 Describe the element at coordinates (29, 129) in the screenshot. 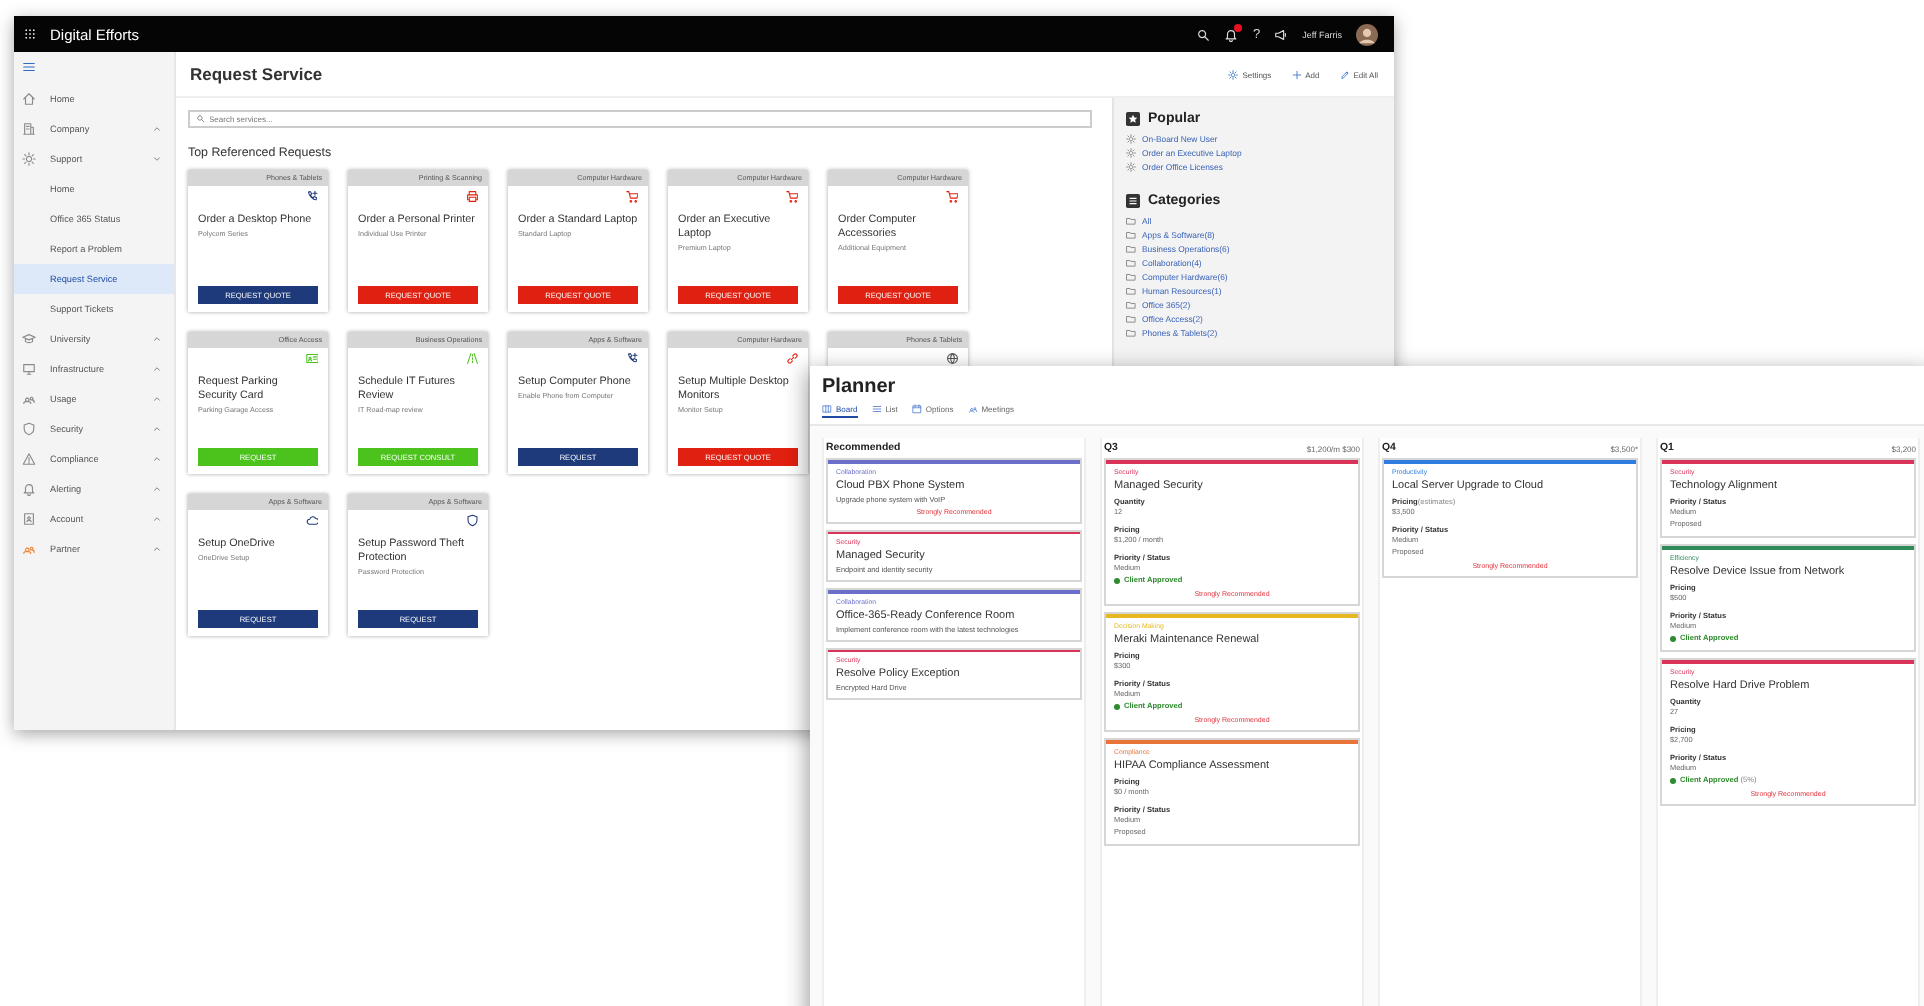

I see `building-icon` at that location.